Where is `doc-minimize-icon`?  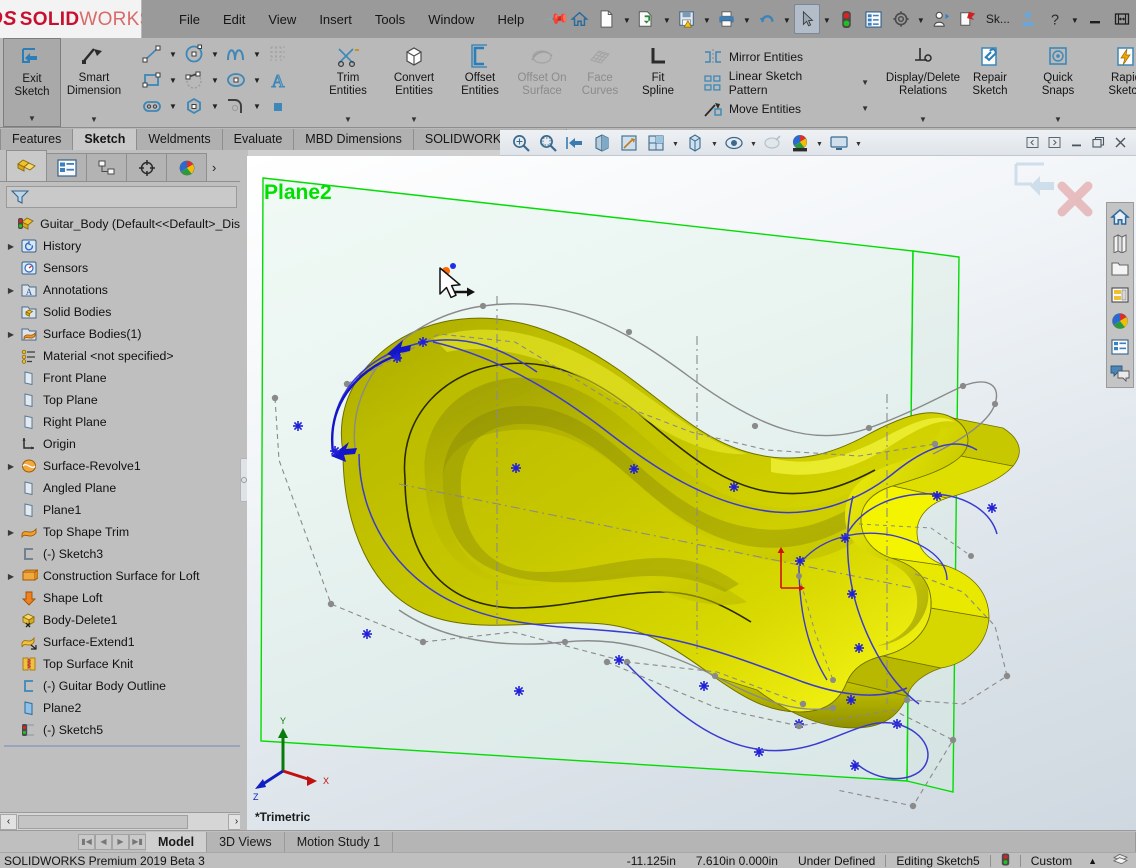 doc-minimize-icon is located at coordinates (1076, 143).